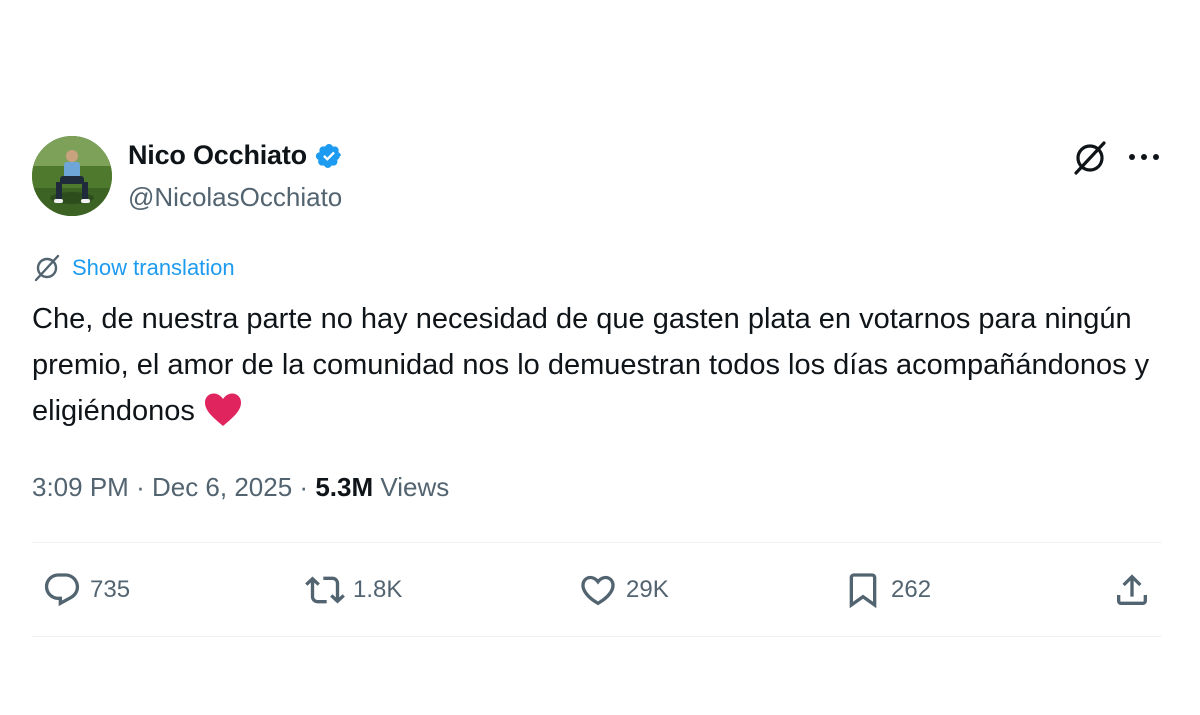 The image size is (1200, 715). Describe the element at coordinates (863, 591) in the screenshot. I see `bookmark-icon` at that location.